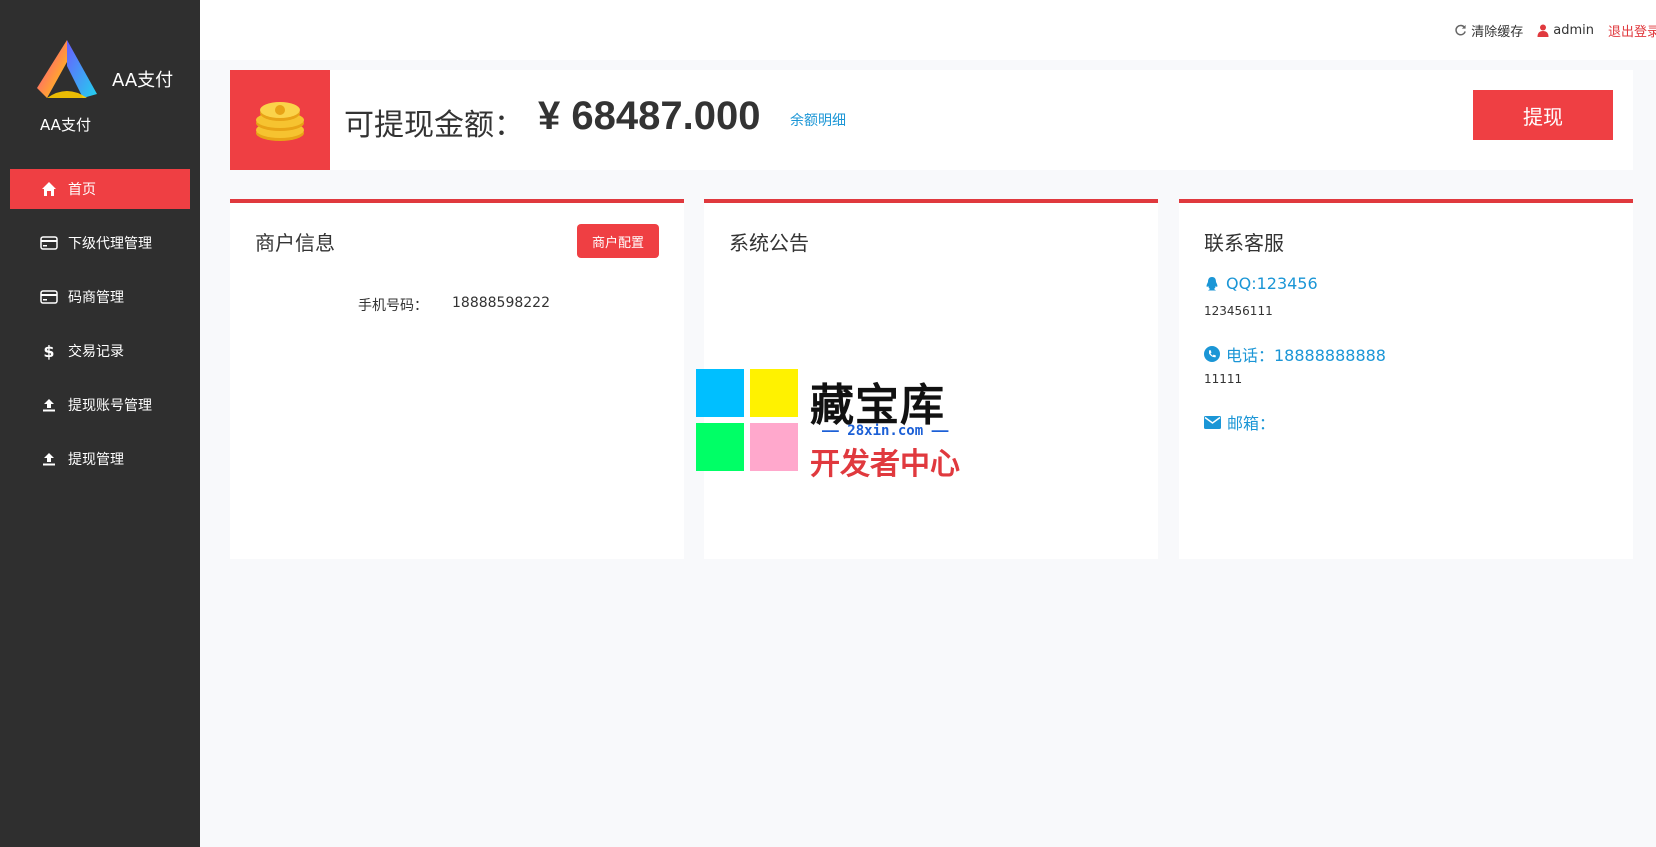 The height and width of the screenshot is (847, 1656). I want to click on brand-logo: AA支付 AA支付, so click(115, 86).